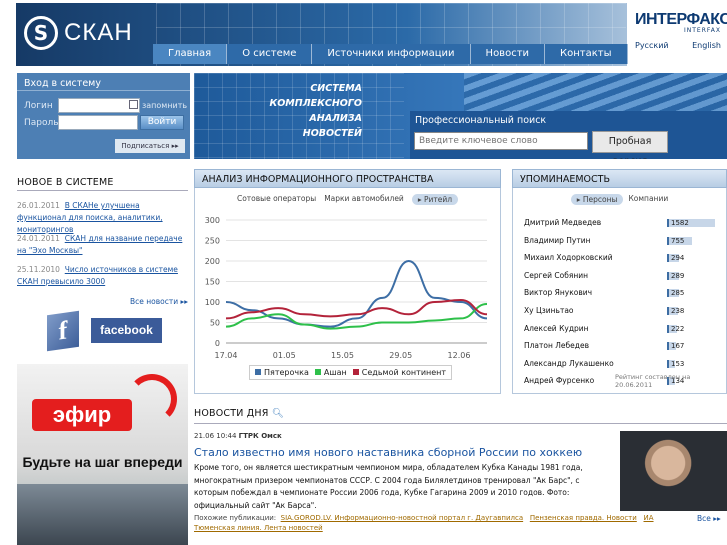 This screenshot has height=545, width=727. What do you see at coordinates (41, 123) in the screenshot?
I see `password-label: Пароль` at bounding box center [41, 123].